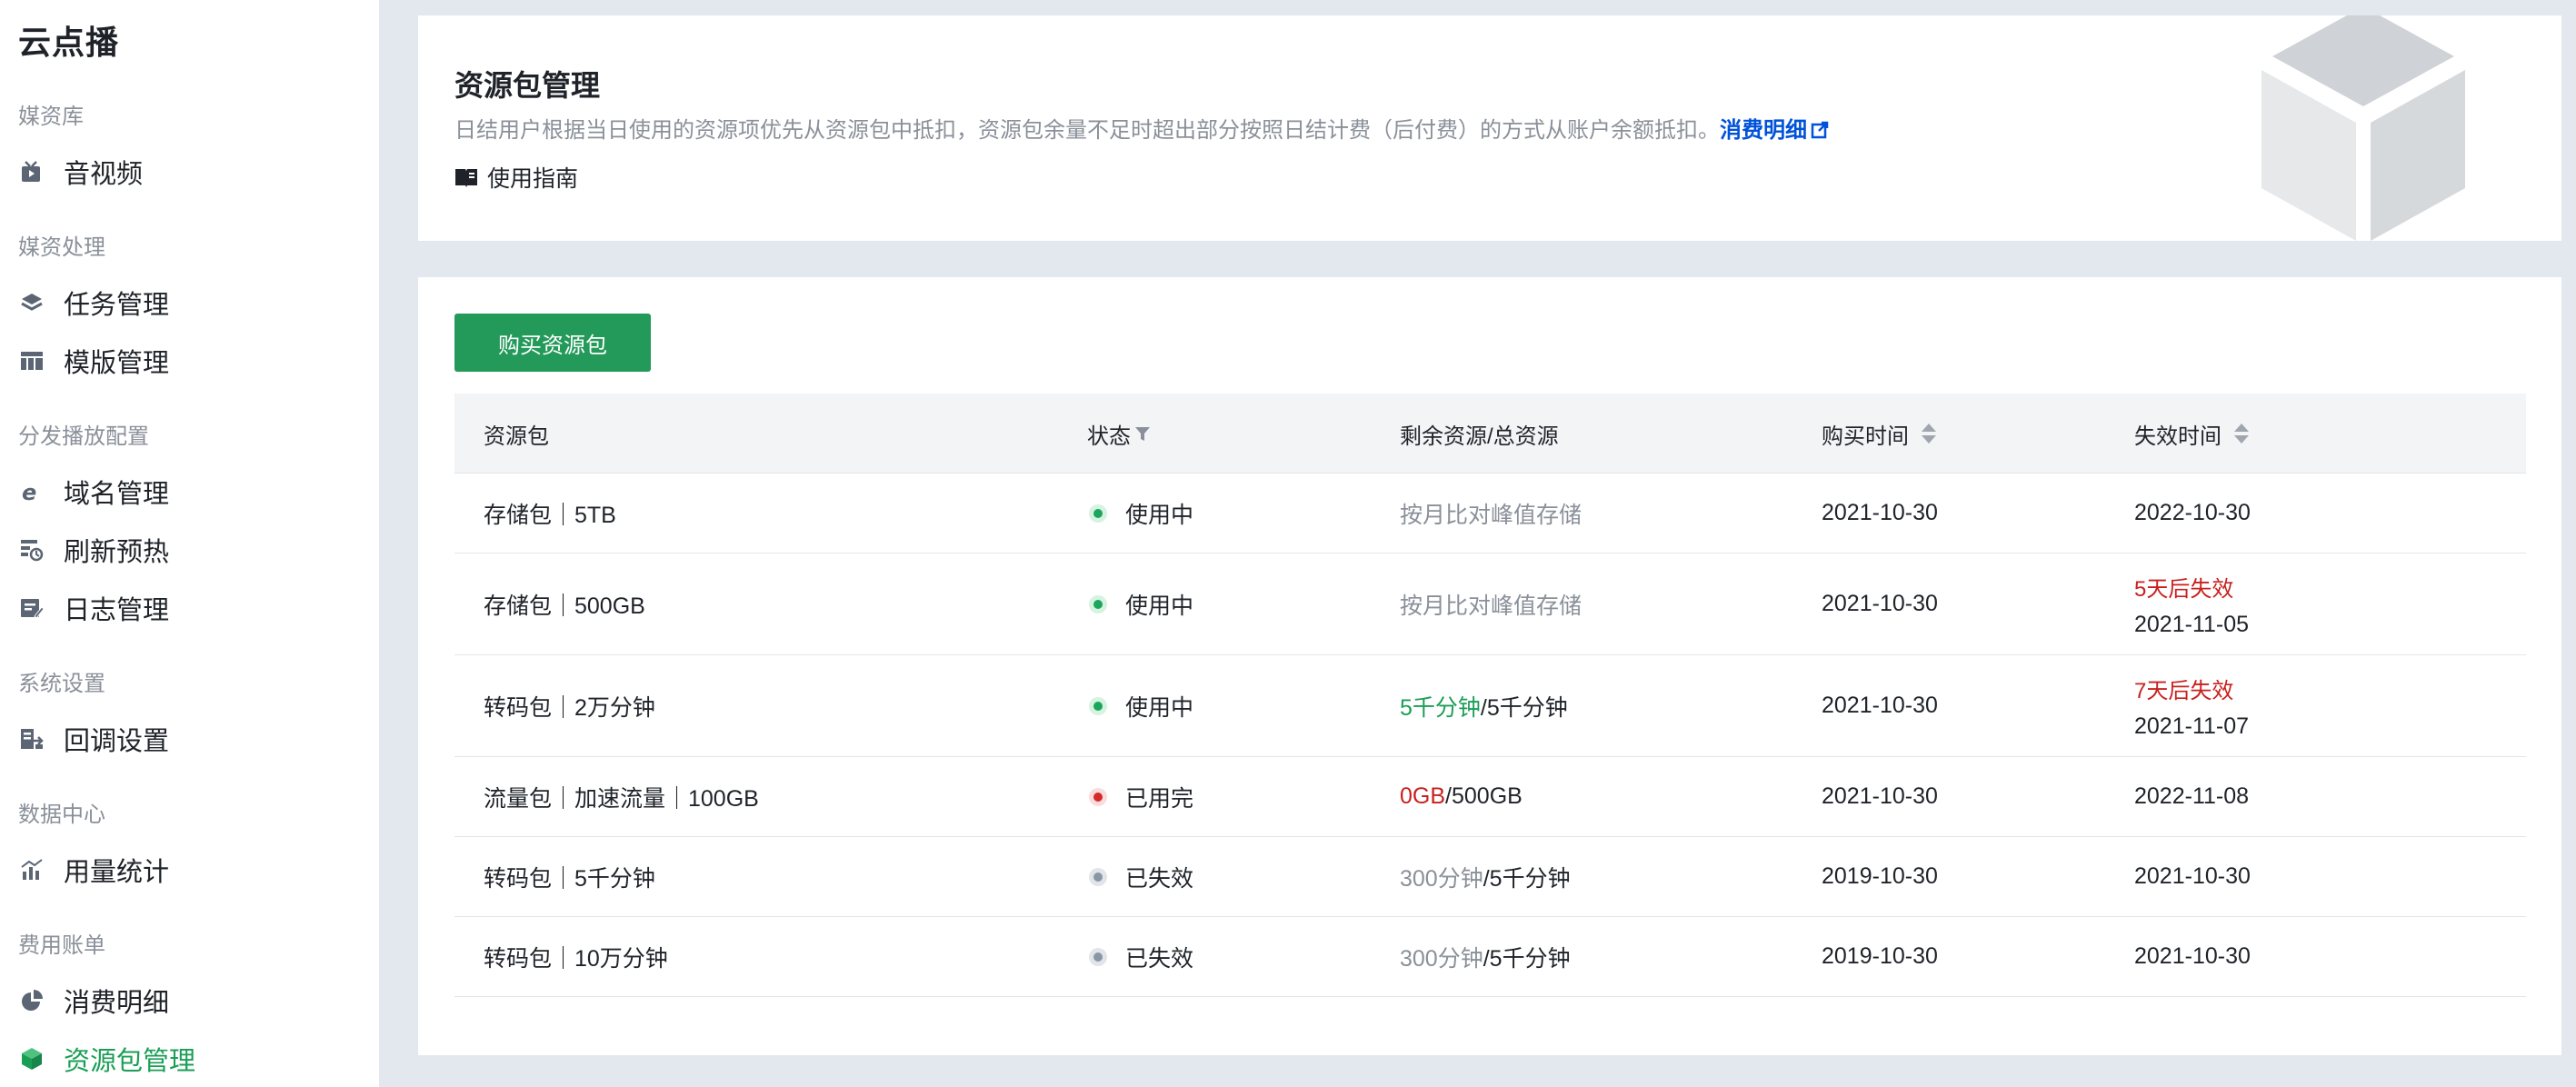 This screenshot has width=2576, height=1087. I want to click on template-icon, so click(32, 361).